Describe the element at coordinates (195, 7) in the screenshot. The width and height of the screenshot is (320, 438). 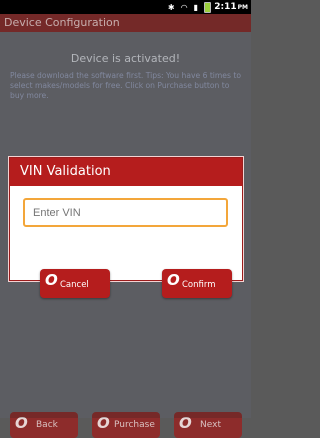
I see `signal-icon: ▮` at that location.